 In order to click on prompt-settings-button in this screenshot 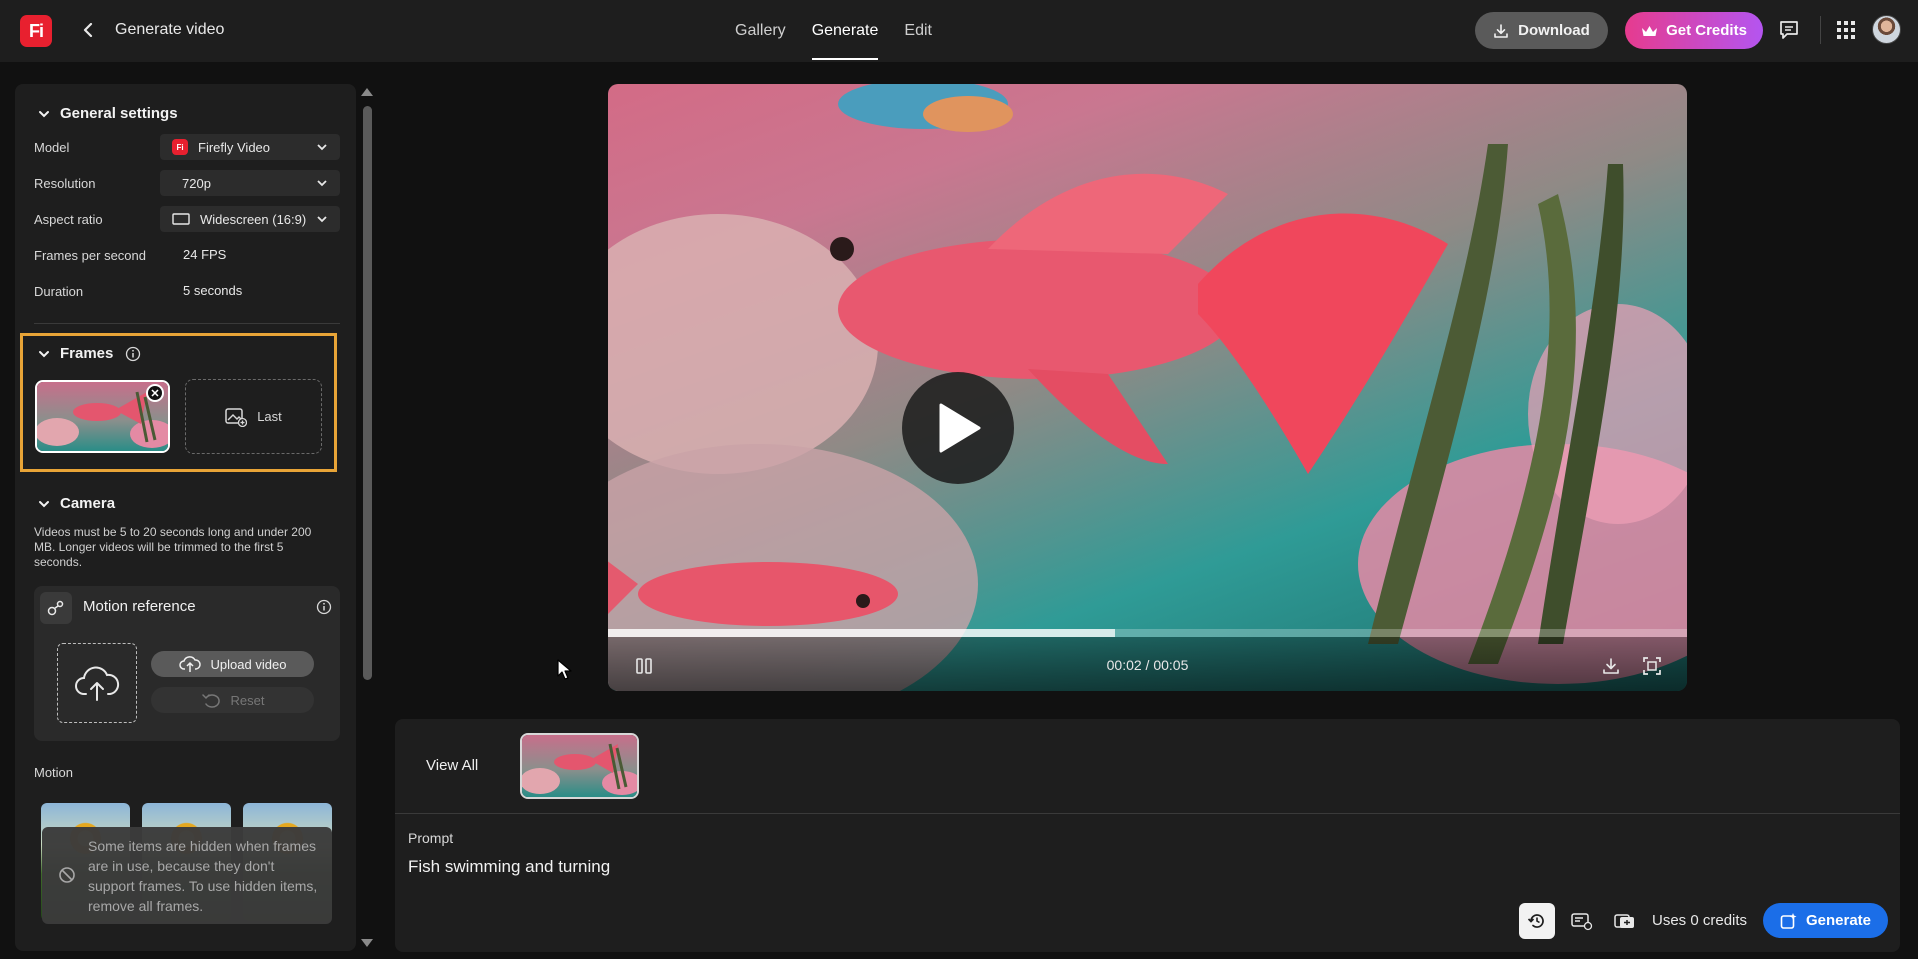, I will do `click(1582, 921)`.